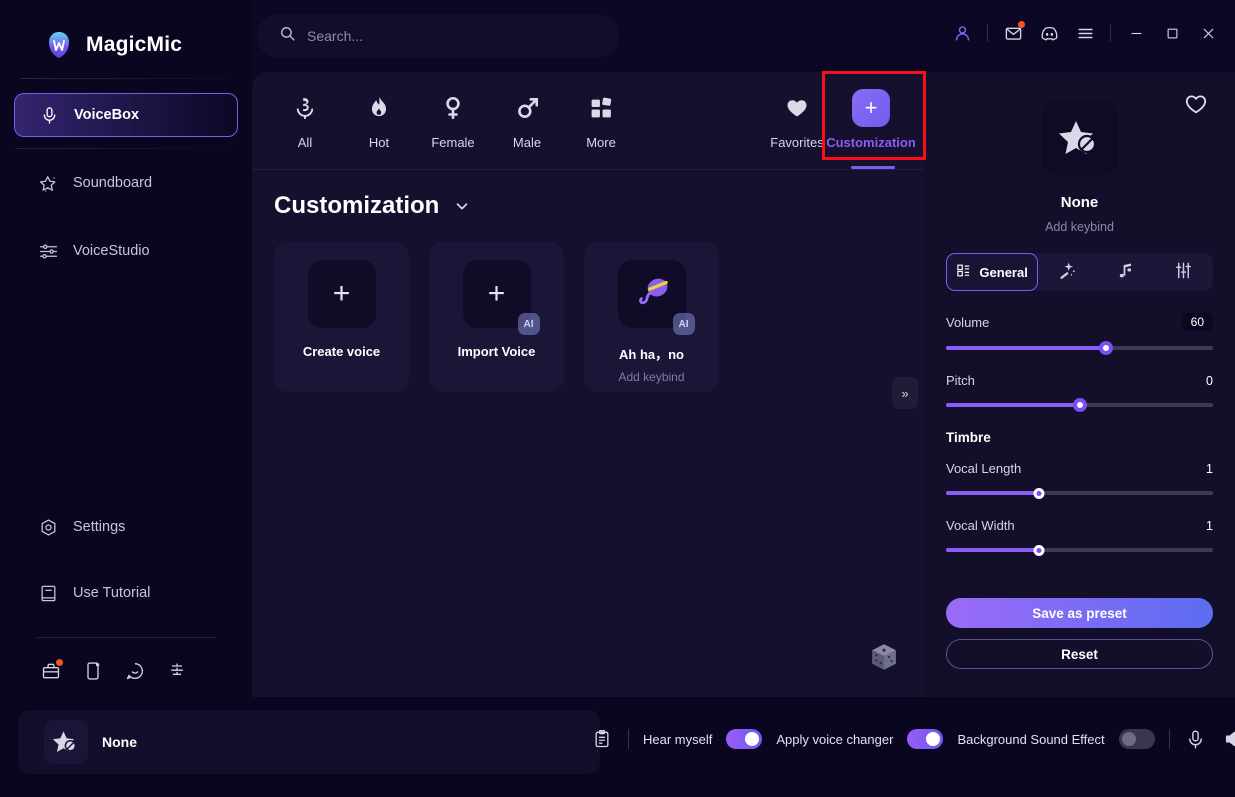 This screenshot has height=797, width=1235. What do you see at coordinates (1085, 33) in the screenshot?
I see `menu-icon` at bounding box center [1085, 33].